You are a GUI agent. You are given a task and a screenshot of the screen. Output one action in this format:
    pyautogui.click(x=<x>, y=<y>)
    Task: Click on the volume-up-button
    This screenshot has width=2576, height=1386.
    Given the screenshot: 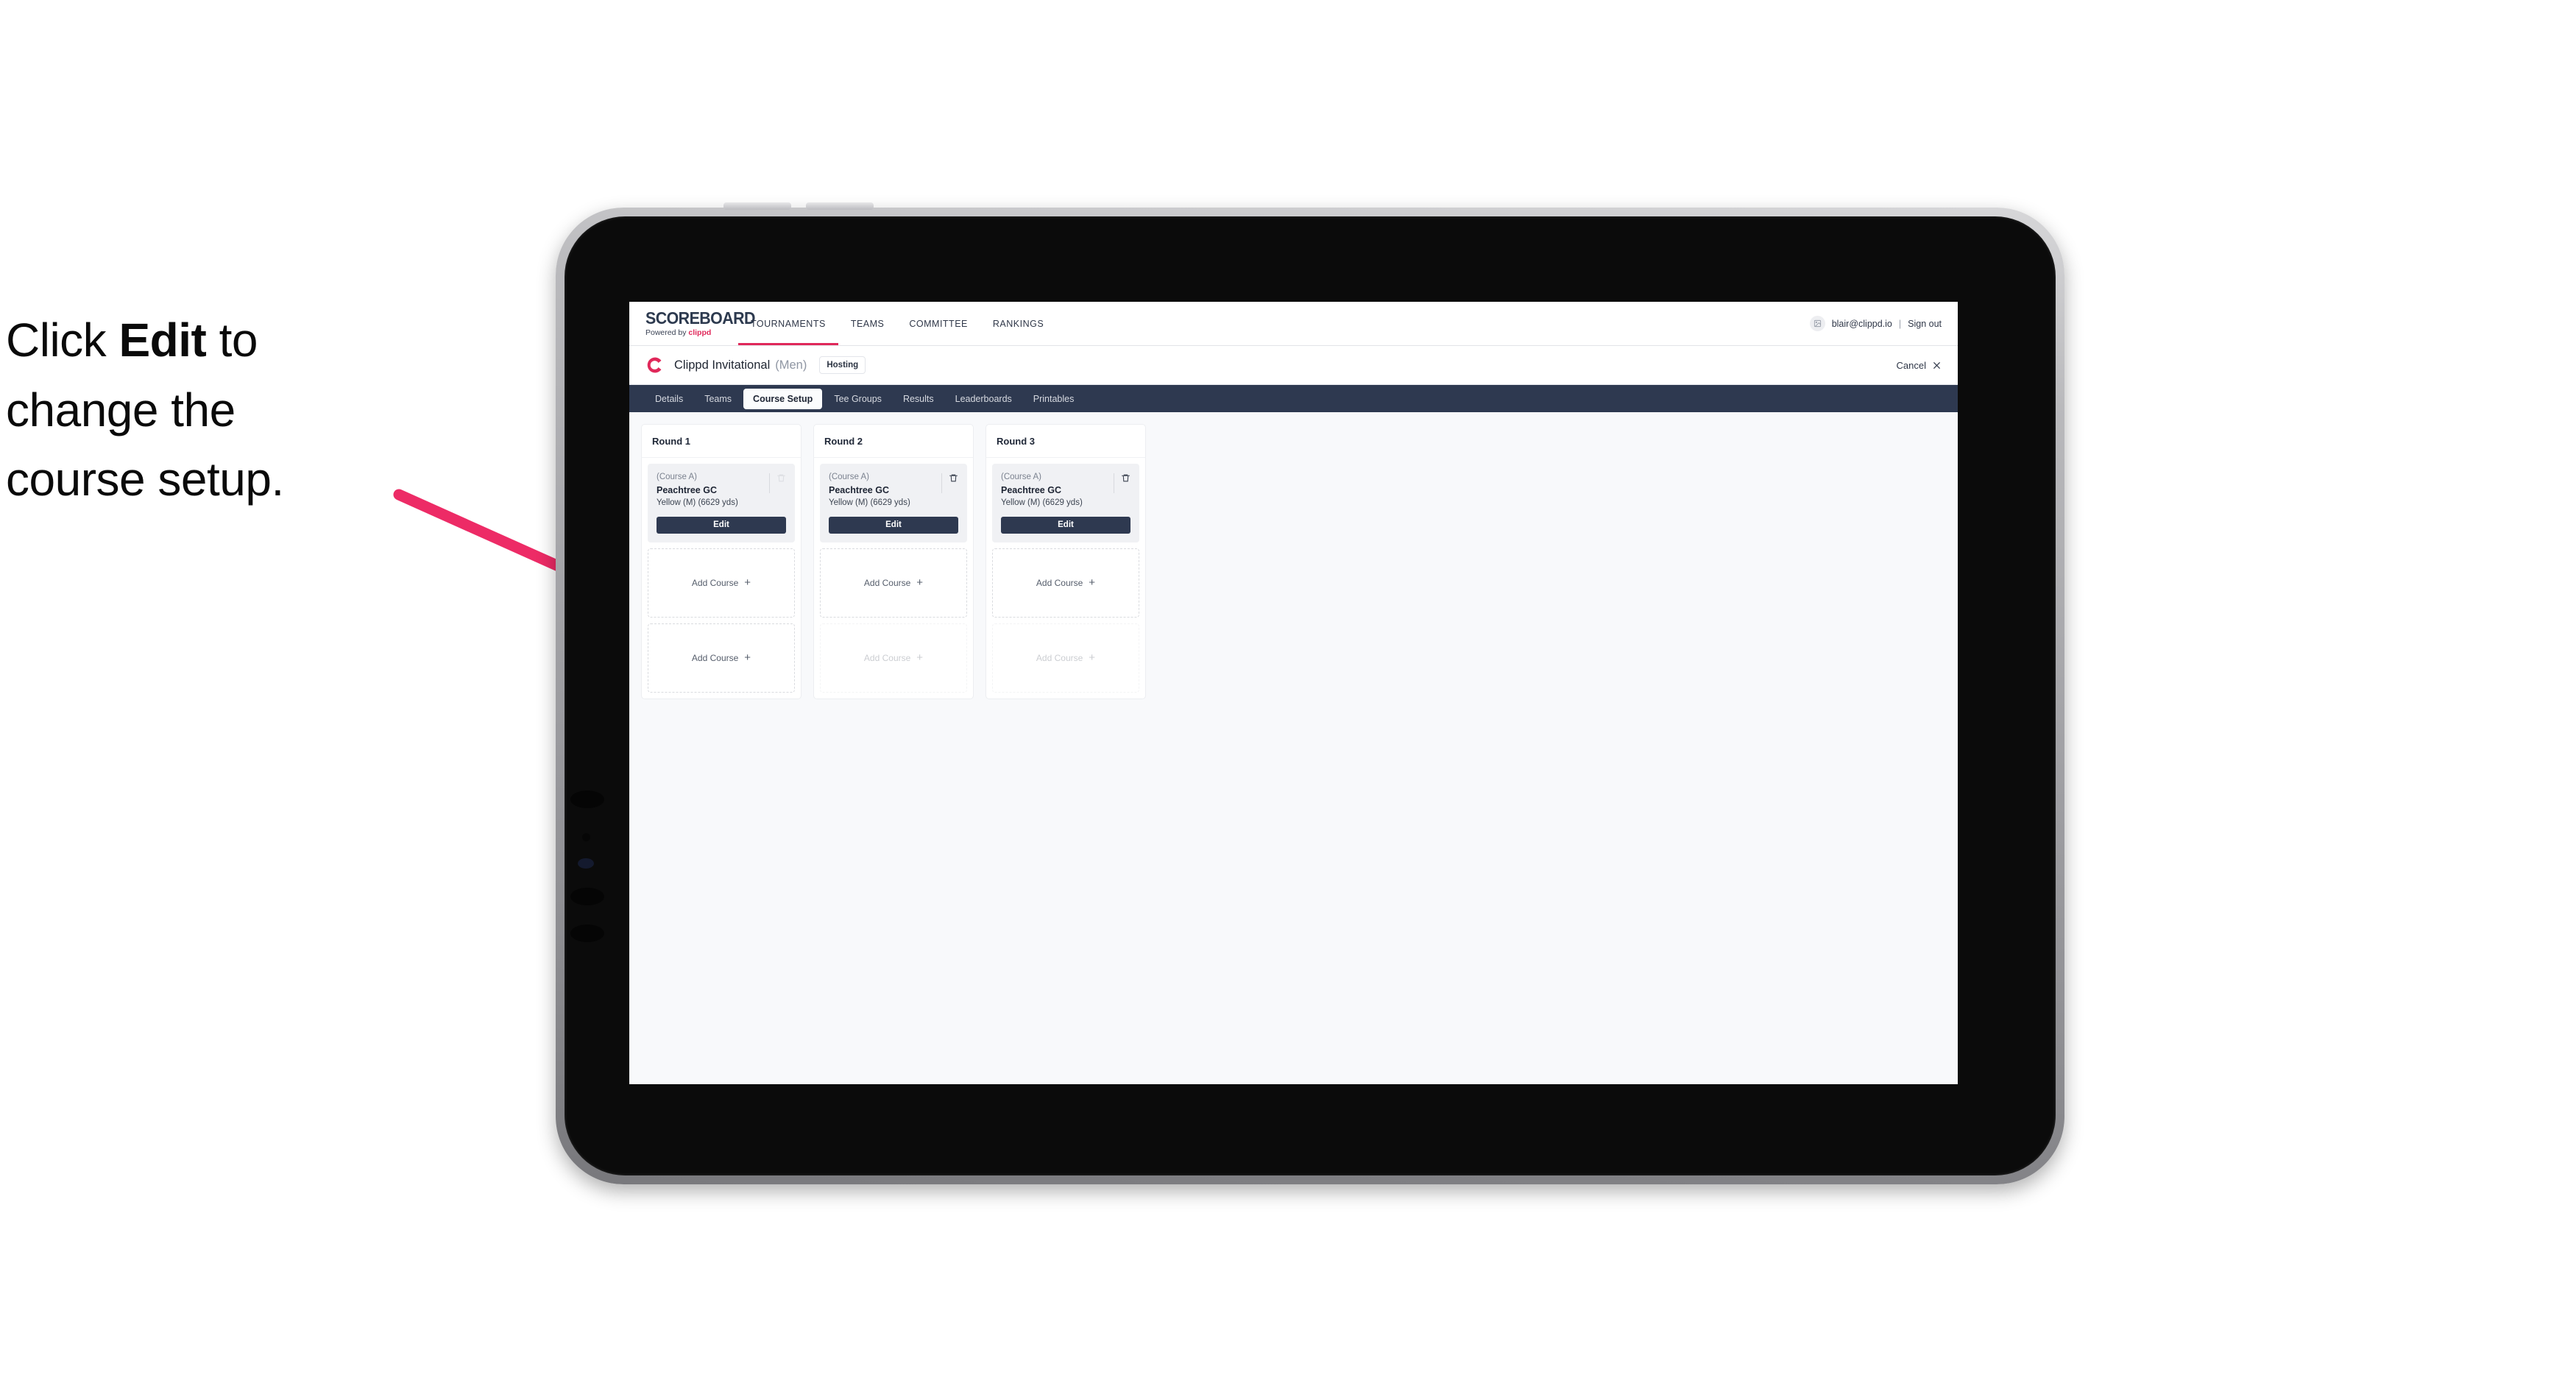 What is the action you would take?
    pyautogui.click(x=757, y=206)
    